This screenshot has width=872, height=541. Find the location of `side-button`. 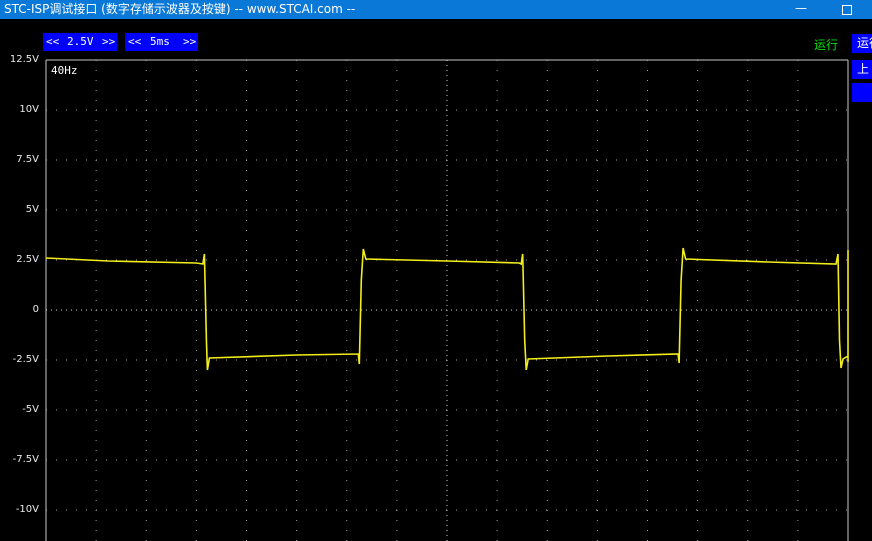

side-button is located at coordinates (862, 92).